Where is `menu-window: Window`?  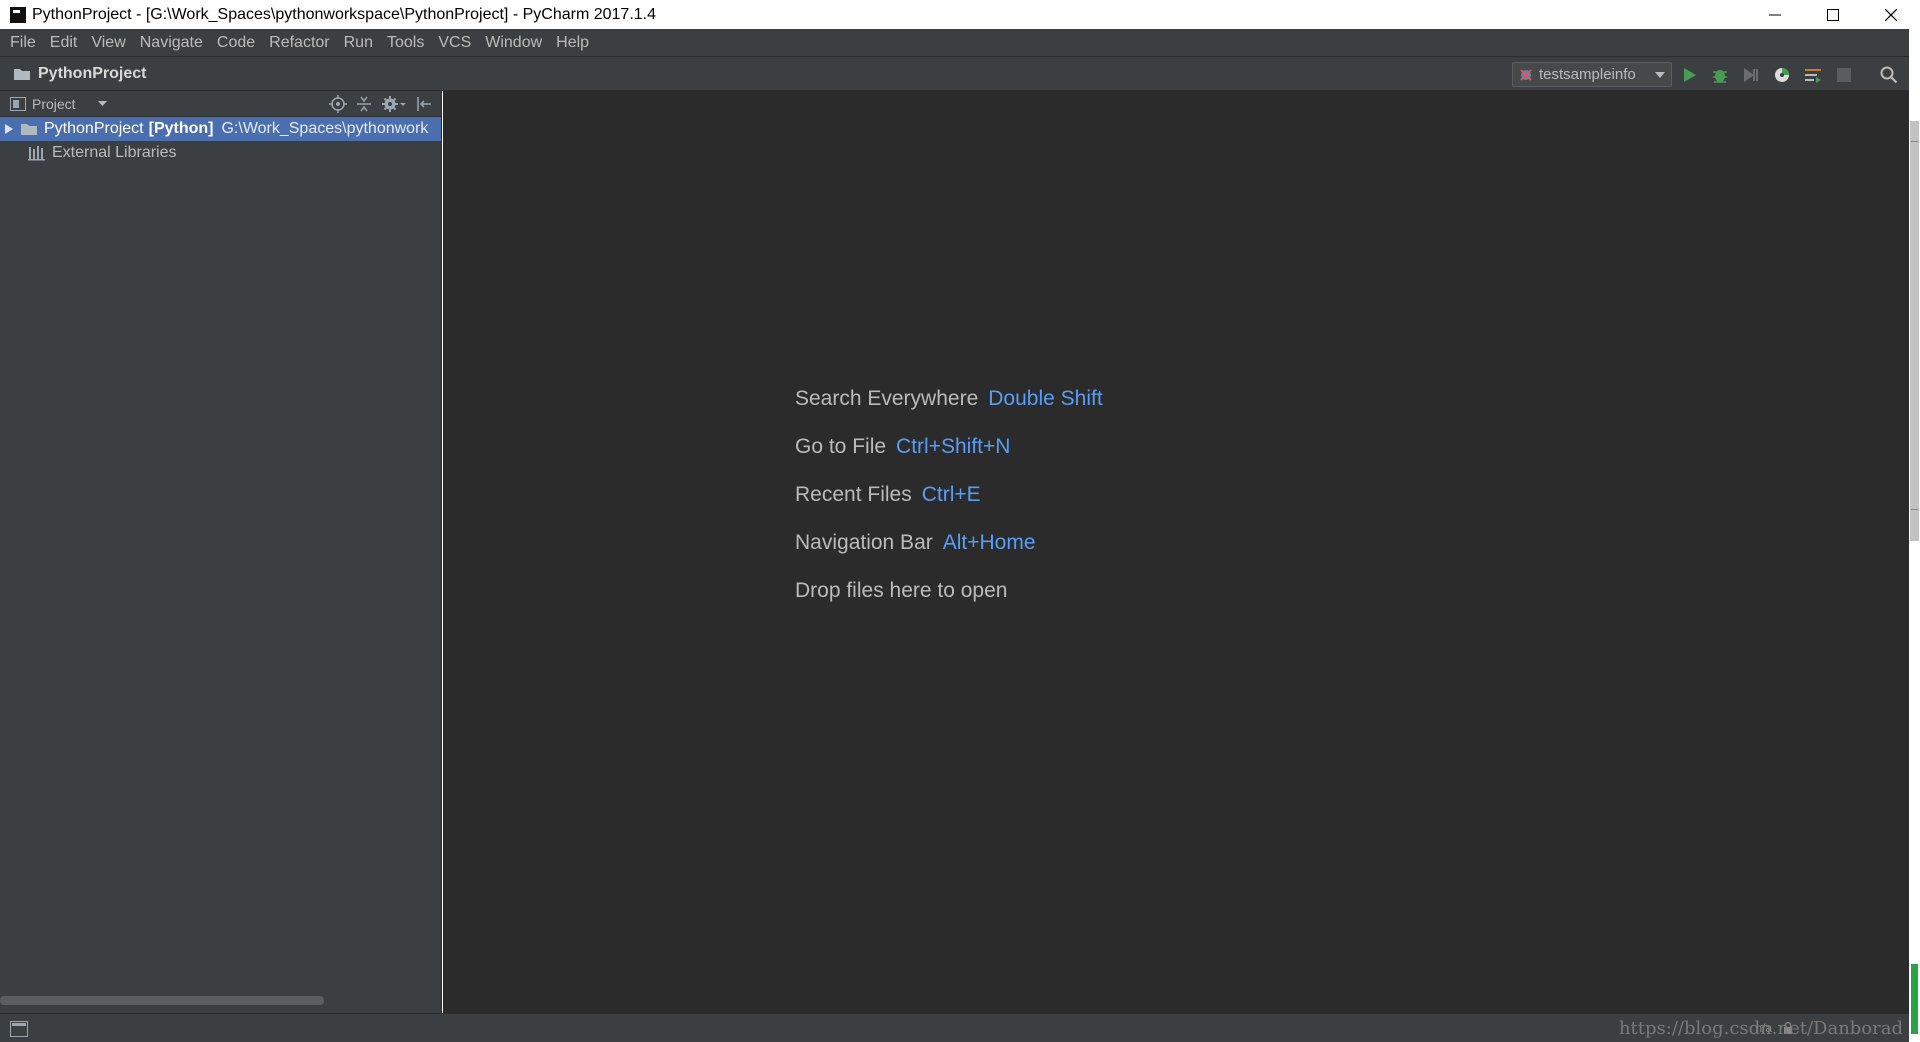
menu-window: Window is located at coordinates (513, 42).